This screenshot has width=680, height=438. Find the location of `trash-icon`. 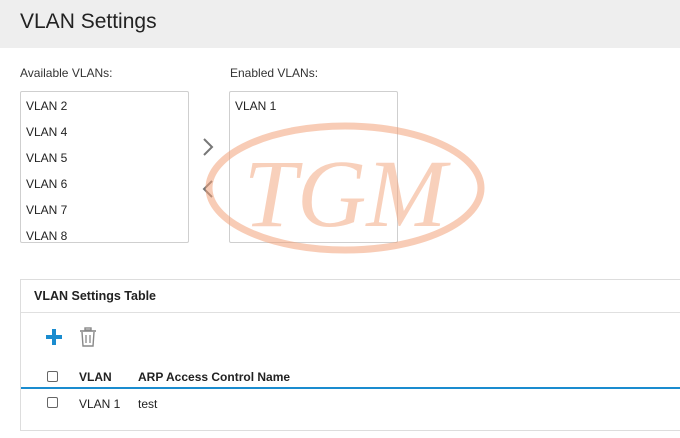

trash-icon is located at coordinates (88, 337).